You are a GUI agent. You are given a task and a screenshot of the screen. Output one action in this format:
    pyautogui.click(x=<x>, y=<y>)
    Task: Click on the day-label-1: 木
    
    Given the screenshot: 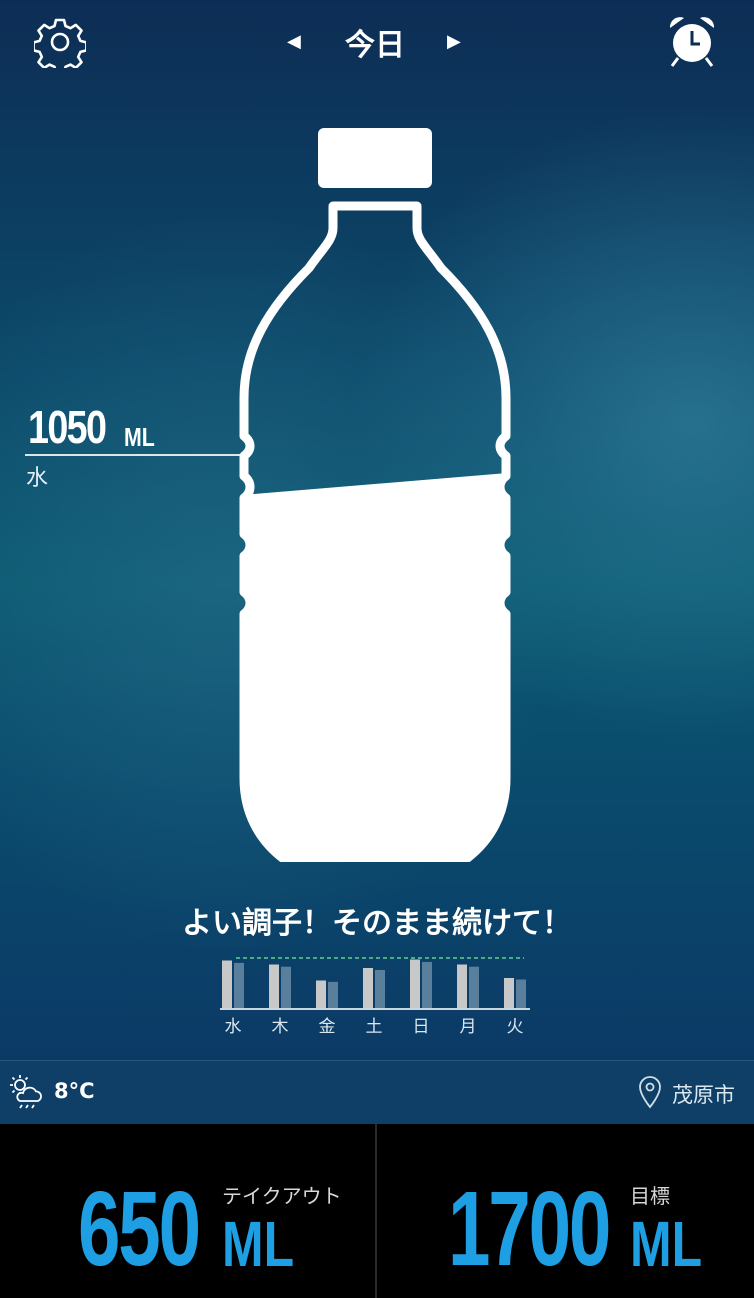 What is the action you would take?
    pyautogui.click(x=280, y=1027)
    